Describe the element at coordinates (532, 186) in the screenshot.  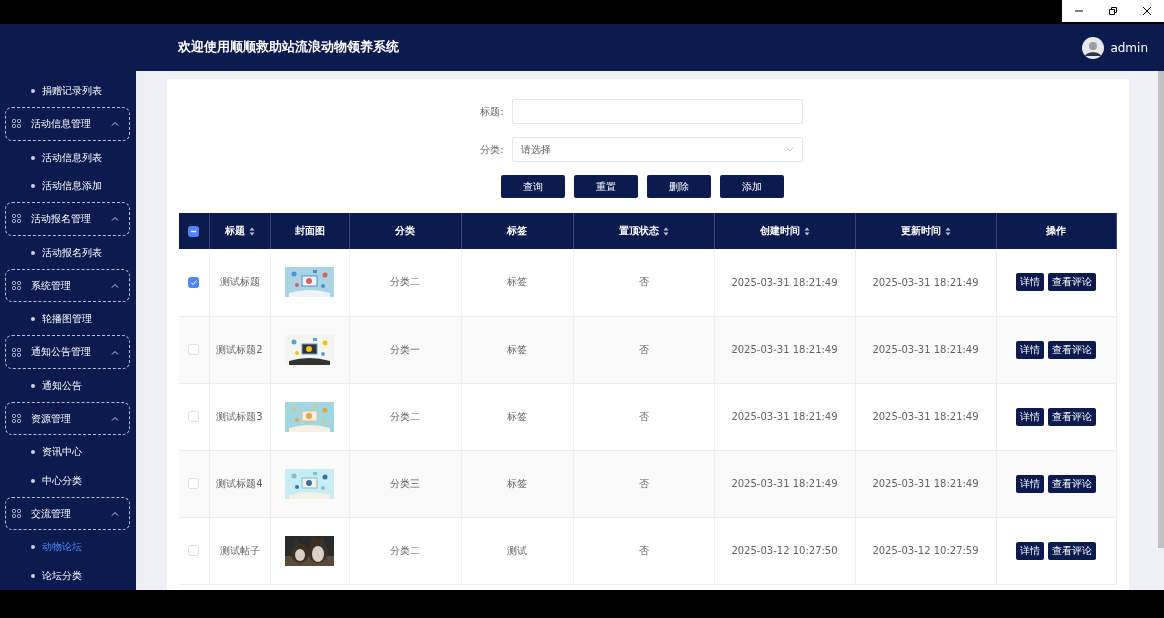
I see `action-button: 查询` at that location.